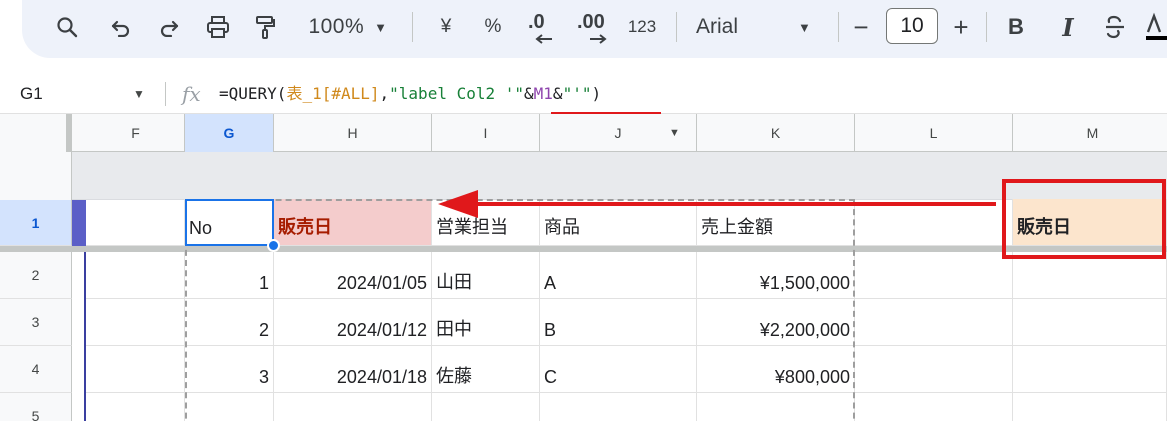 This screenshot has width=1167, height=421. Describe the element at coordinates (543, 39) in the screenshot. I see `arrow-left-icon` at that location.